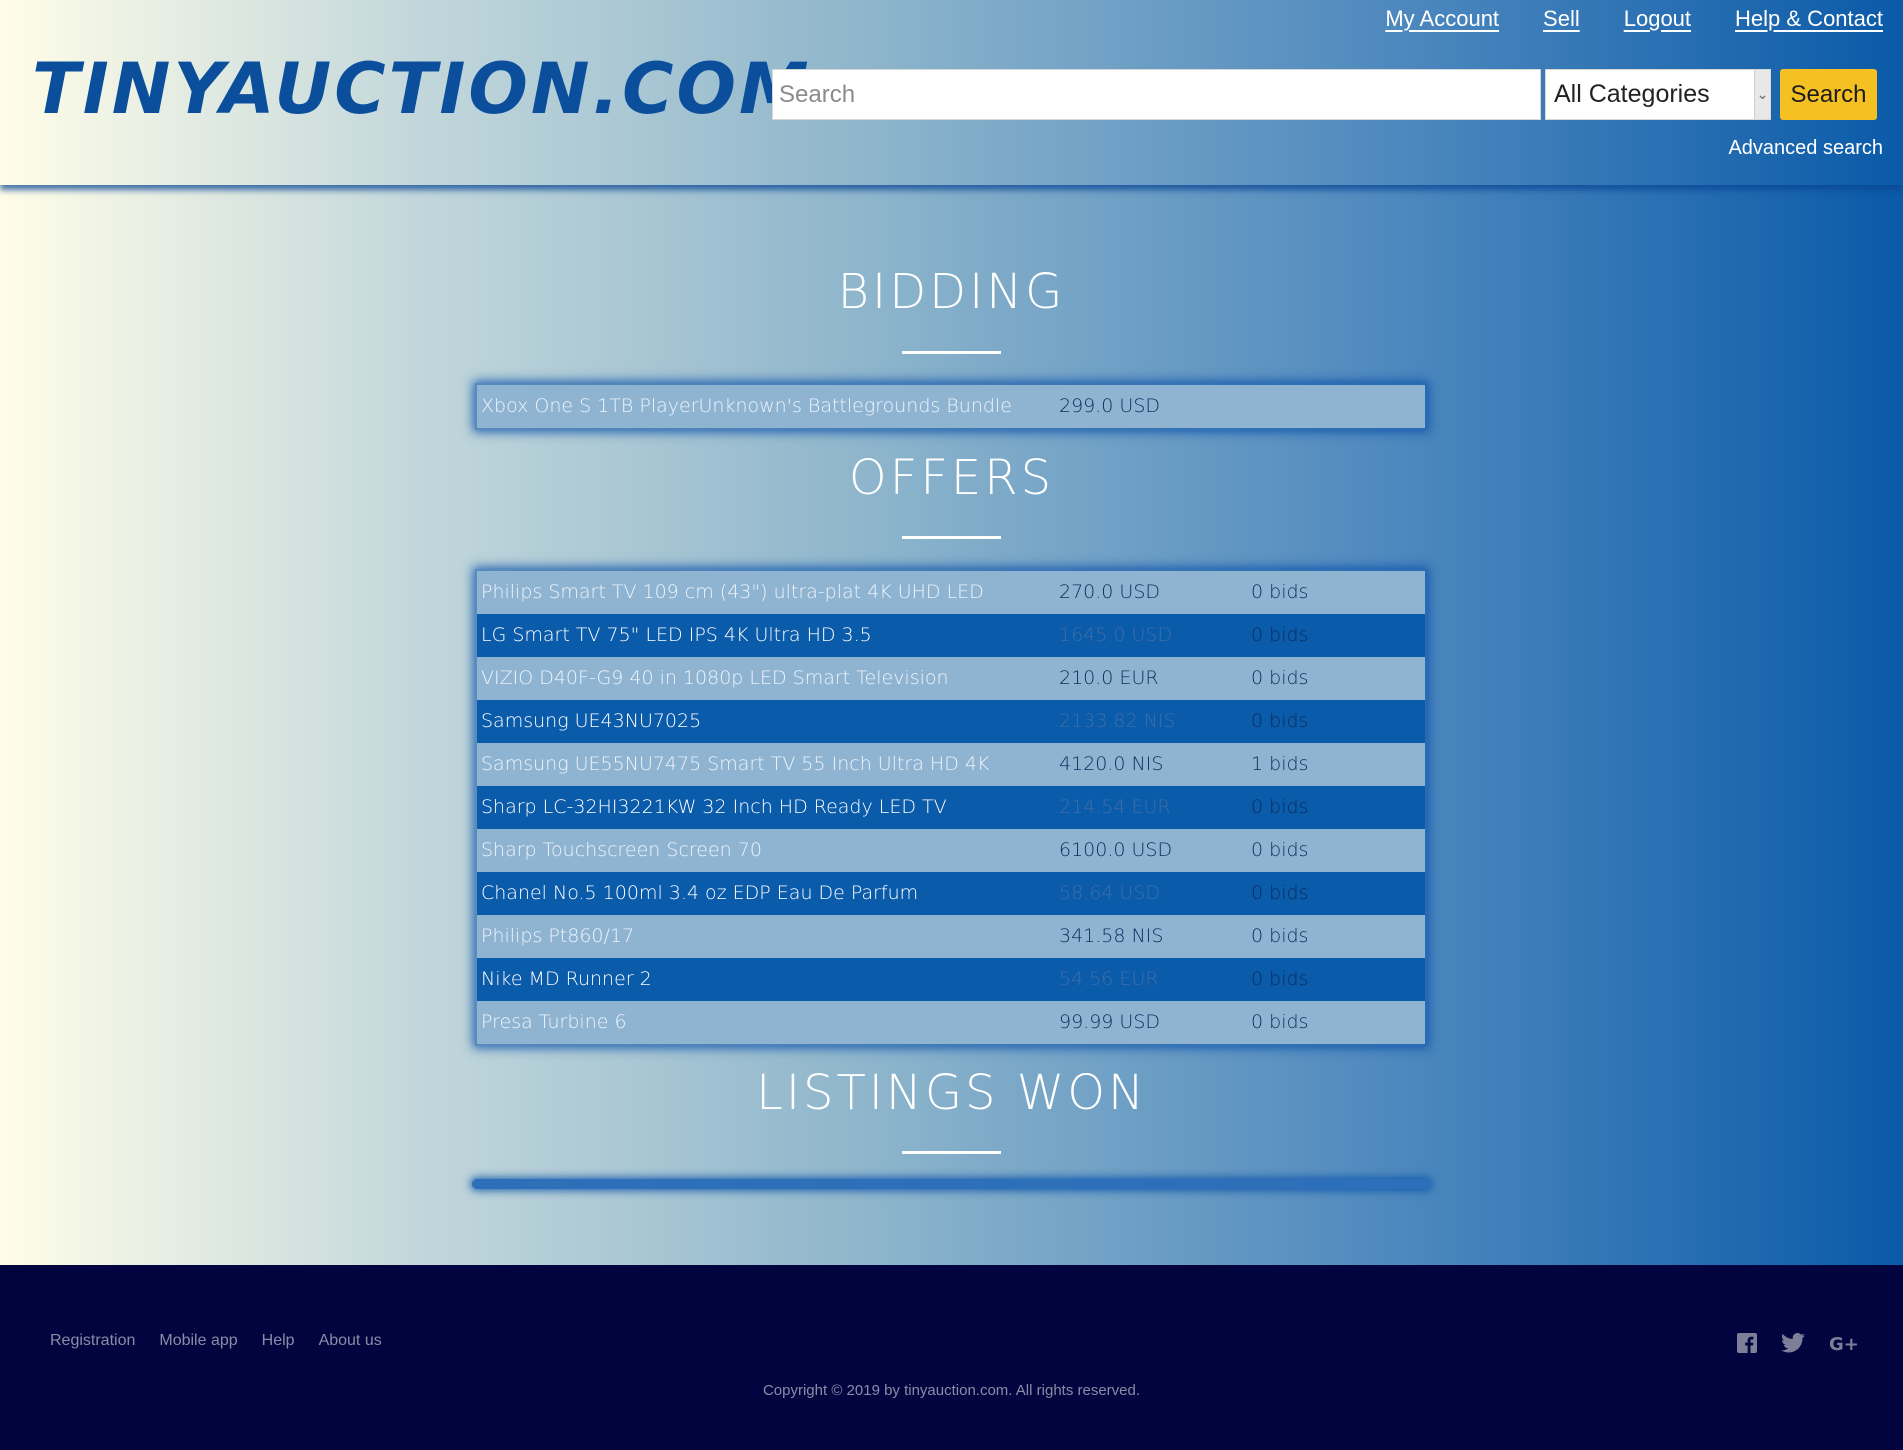  I want to click on item-name: Philips Pt860/17, so click(558, 936).